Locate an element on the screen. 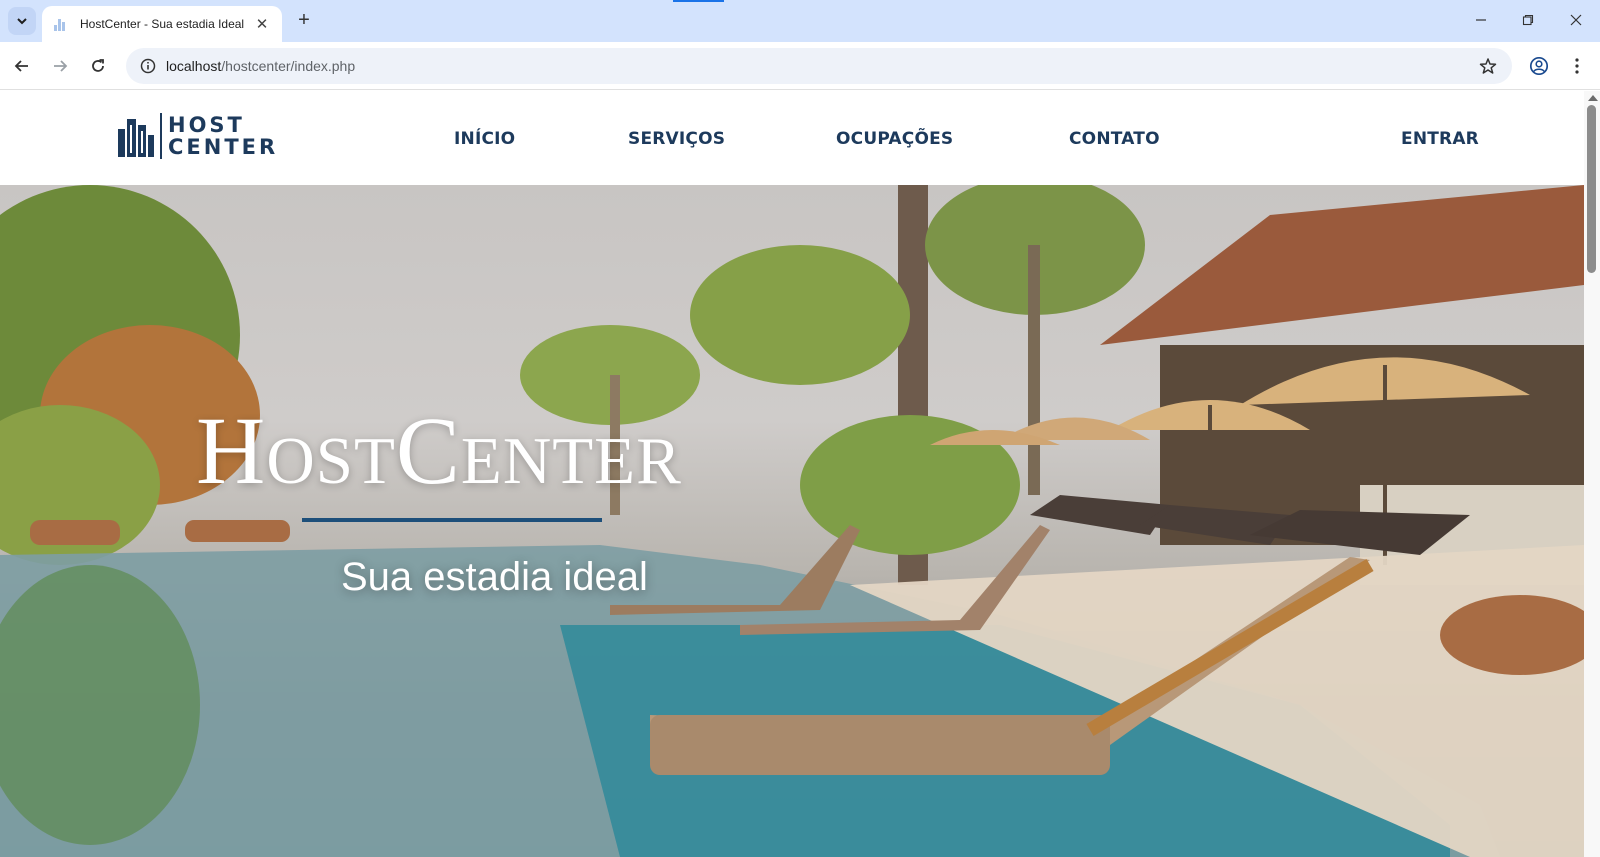  page-scrollbar is located at coordinates (1592, 474).